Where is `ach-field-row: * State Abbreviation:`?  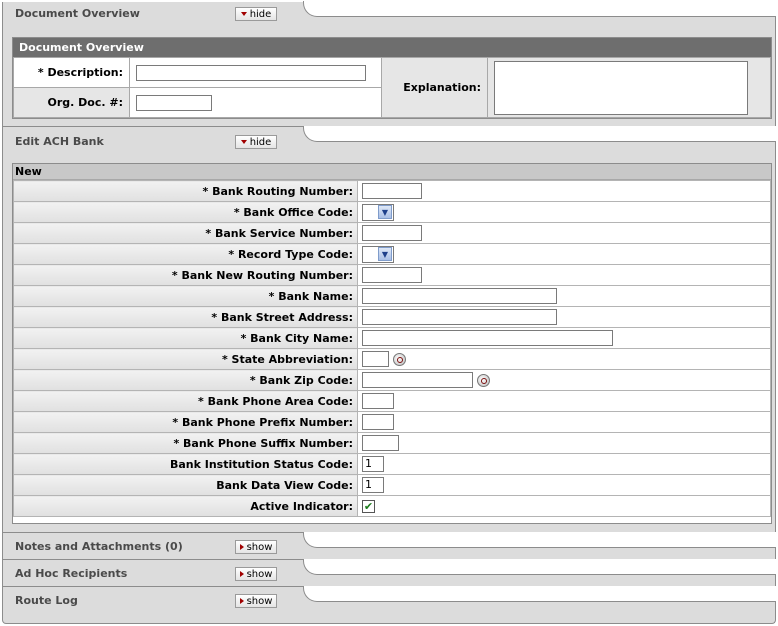 ach-field-row: * State Abbreviation: is located at coordinates (392, 359).